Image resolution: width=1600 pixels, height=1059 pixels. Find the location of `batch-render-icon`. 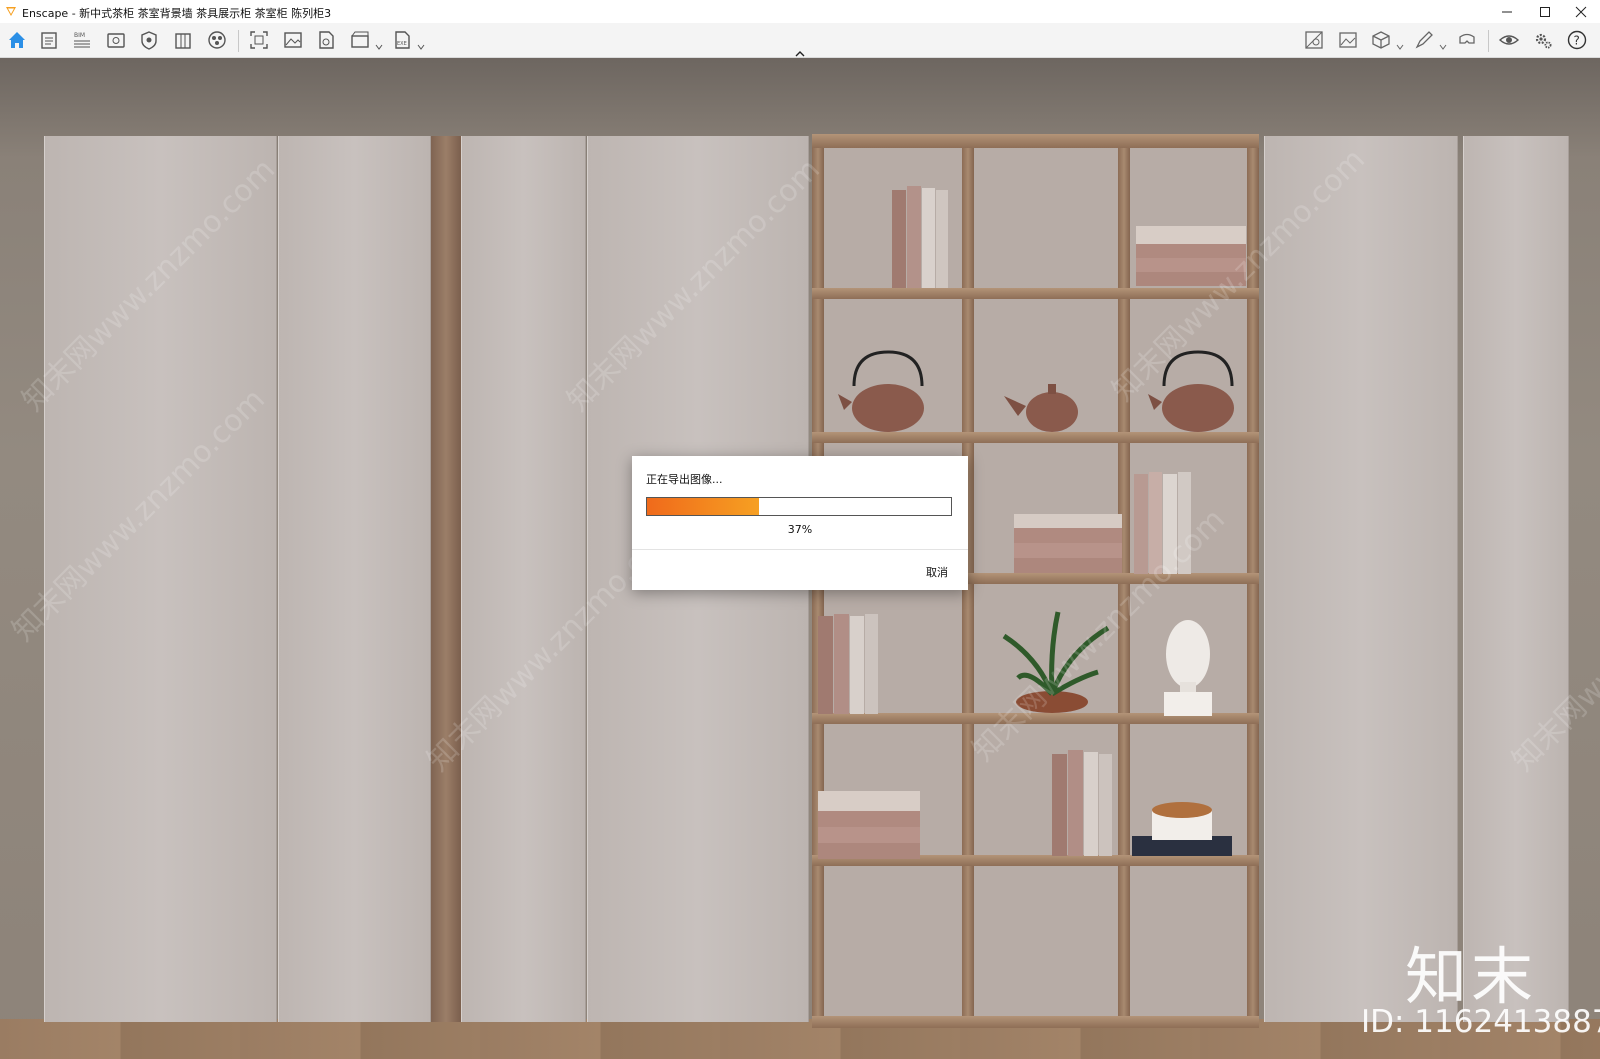

batch-render-icon is located at coordinates (293, 40).